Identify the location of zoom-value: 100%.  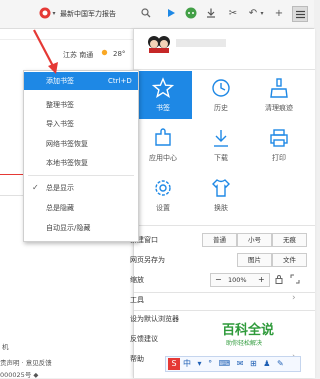
(237, 280).